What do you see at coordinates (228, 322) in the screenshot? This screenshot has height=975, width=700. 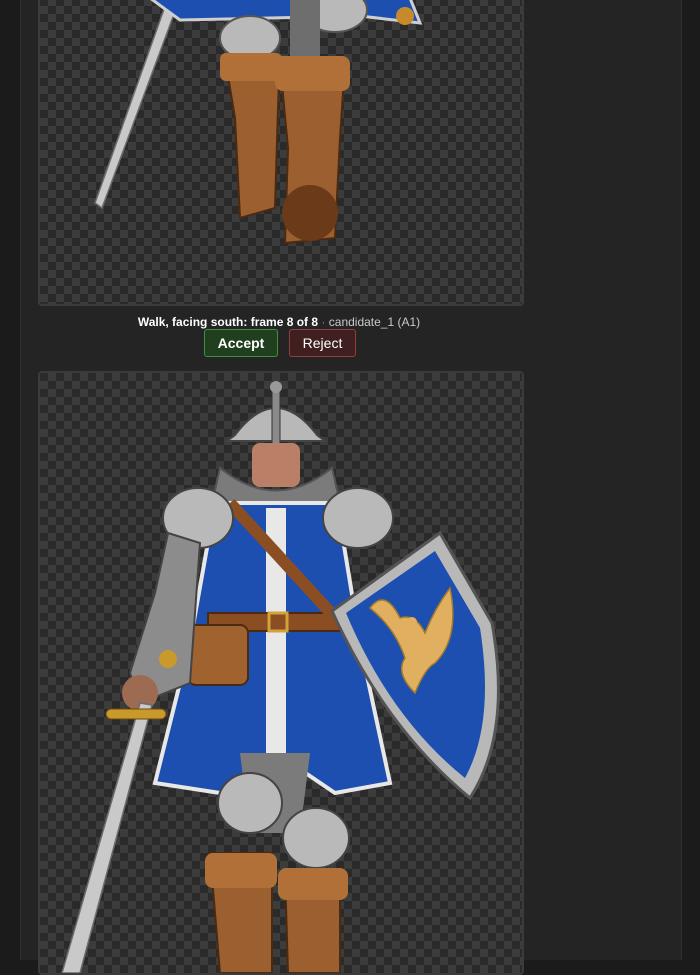 I see `frame-caption-title: Walk, facing south: frame 8 of 8` at bounding box center [228, 322].